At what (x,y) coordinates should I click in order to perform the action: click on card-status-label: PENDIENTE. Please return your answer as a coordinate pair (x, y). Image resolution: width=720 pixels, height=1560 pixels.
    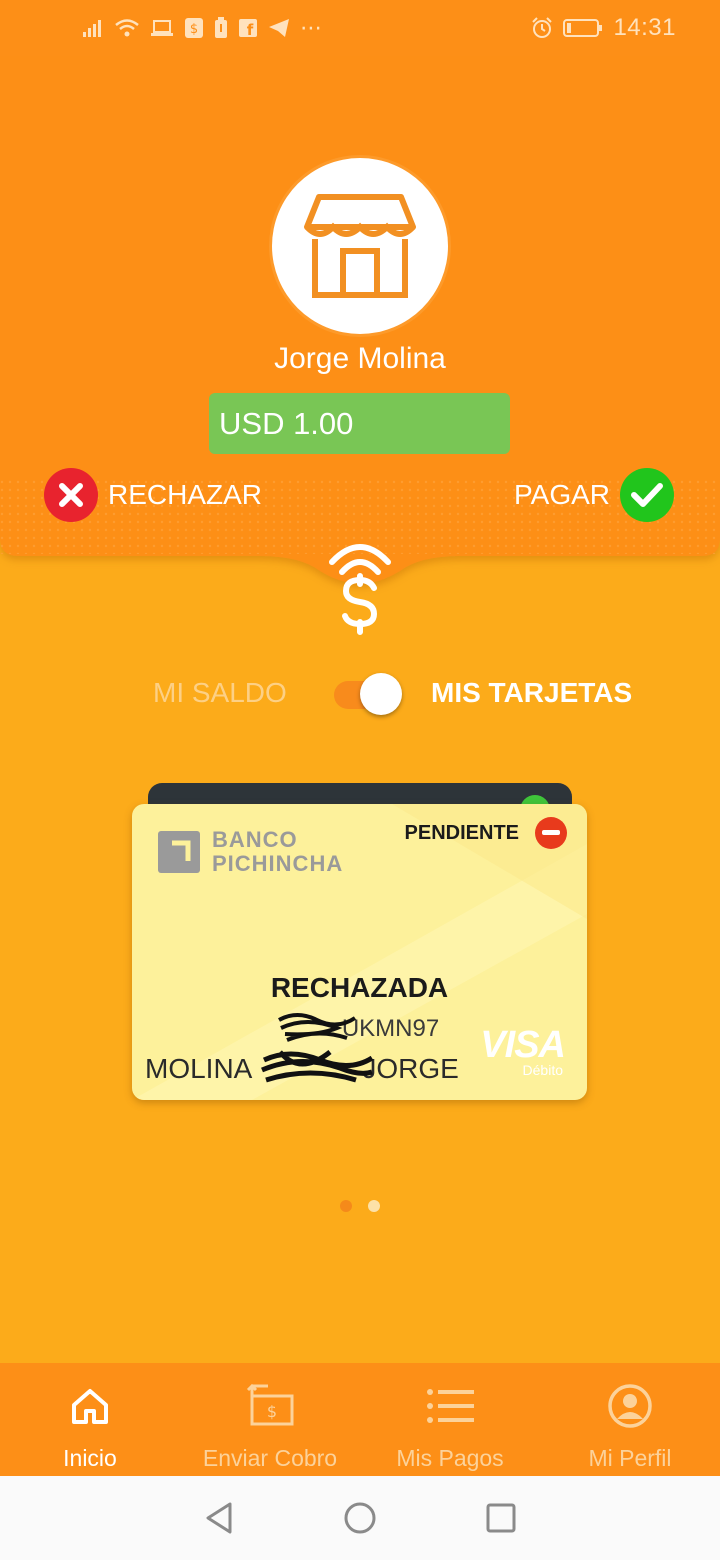
    Looking at the image, I should click on (461, 833).